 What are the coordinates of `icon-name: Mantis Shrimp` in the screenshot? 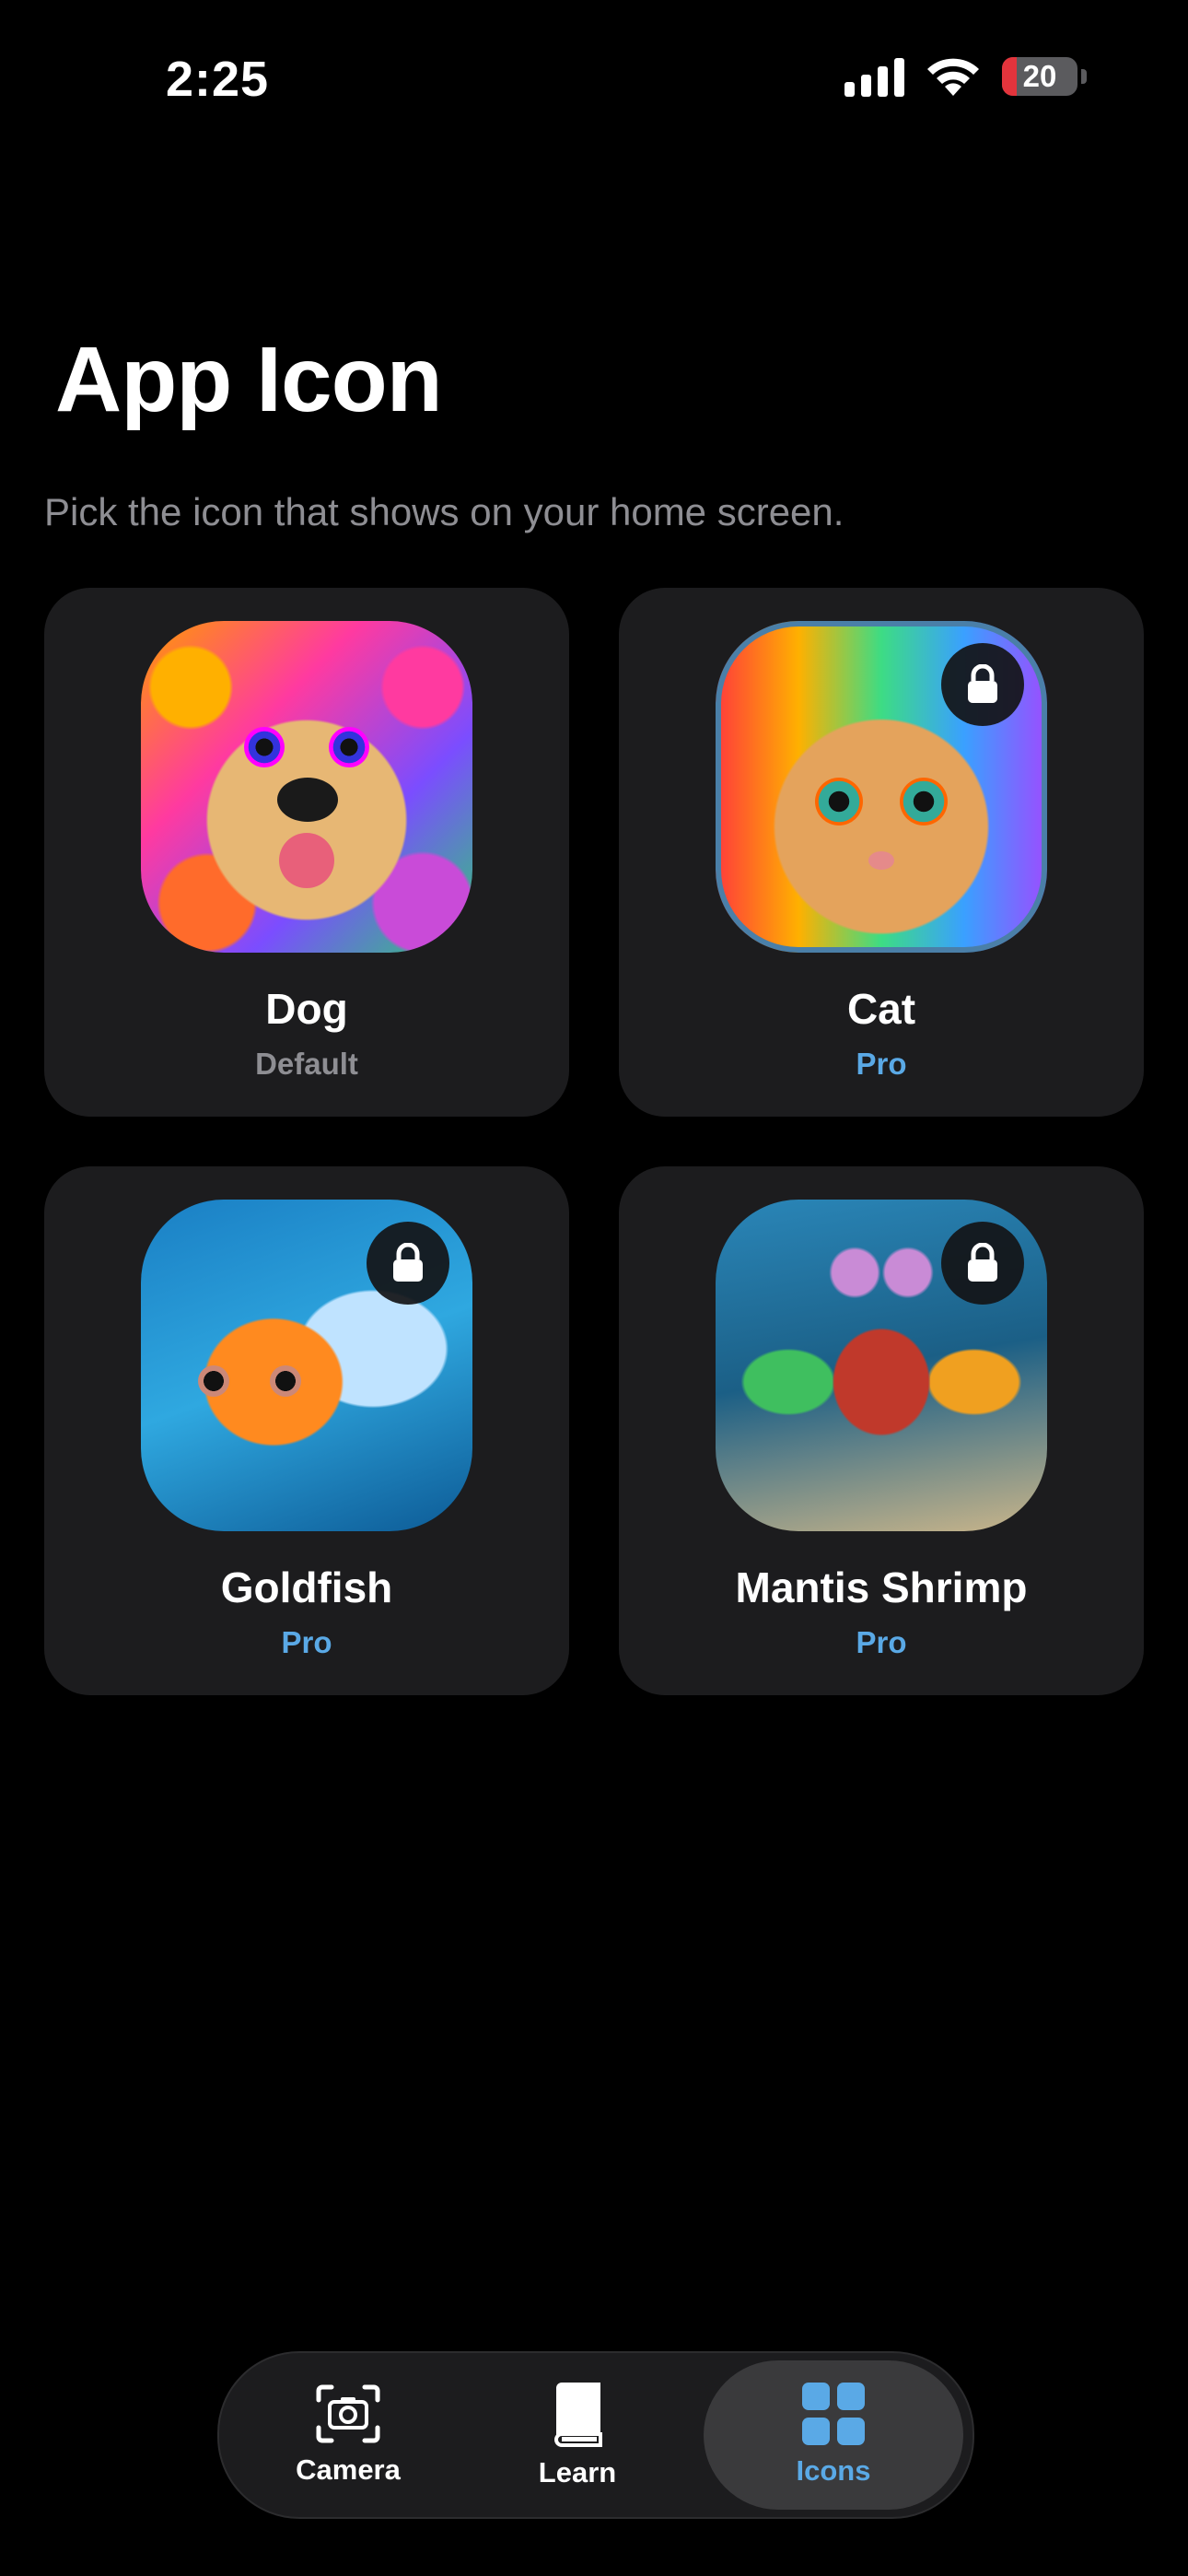 It's located at (881, 1587).